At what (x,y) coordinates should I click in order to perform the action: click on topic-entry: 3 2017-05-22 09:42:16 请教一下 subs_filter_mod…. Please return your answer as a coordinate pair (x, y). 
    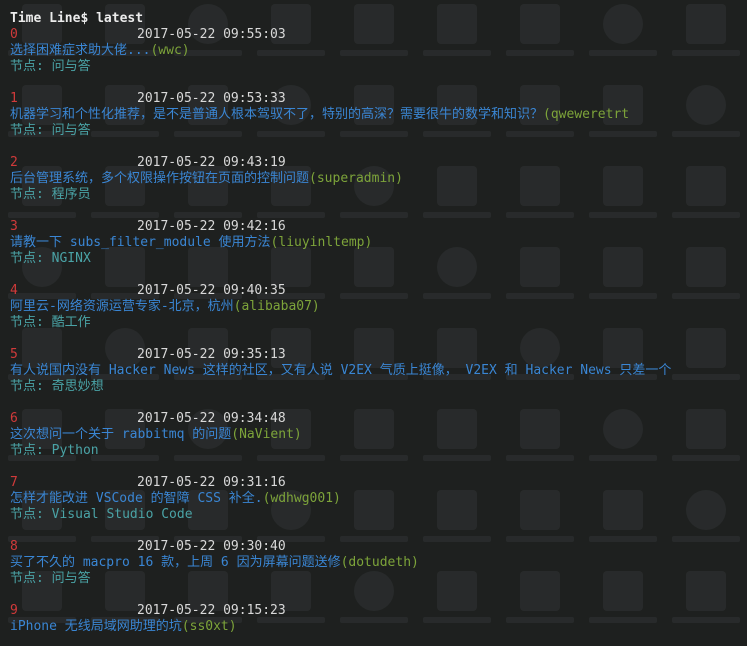
    Looking at the image, I should click on (378, 251).